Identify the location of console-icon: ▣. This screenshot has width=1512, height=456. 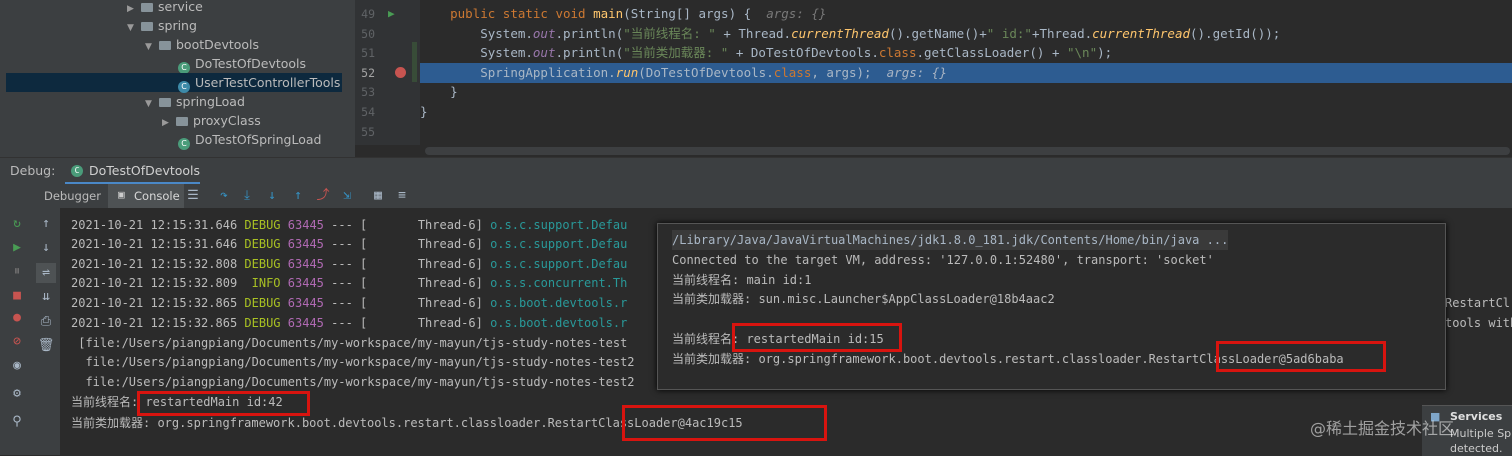
(121, 194).